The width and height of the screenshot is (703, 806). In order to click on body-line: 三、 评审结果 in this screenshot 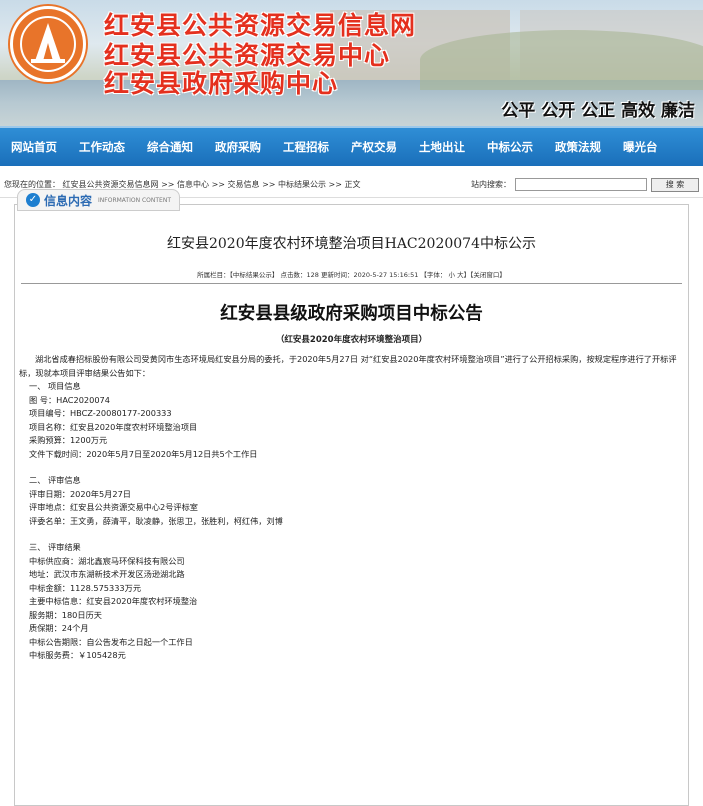, I will do `click(55, 547)`.